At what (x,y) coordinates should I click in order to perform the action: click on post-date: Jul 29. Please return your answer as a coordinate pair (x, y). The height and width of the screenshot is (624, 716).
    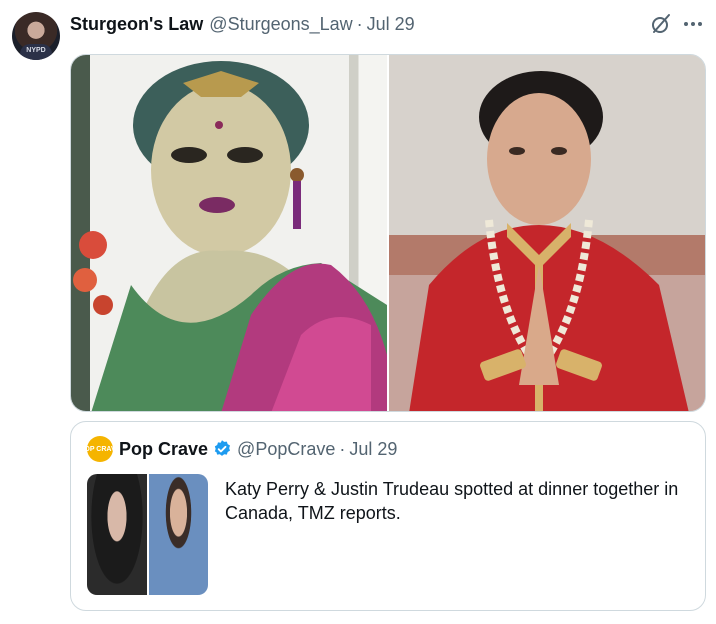
    Looking at the image, I should click on (391, 24).